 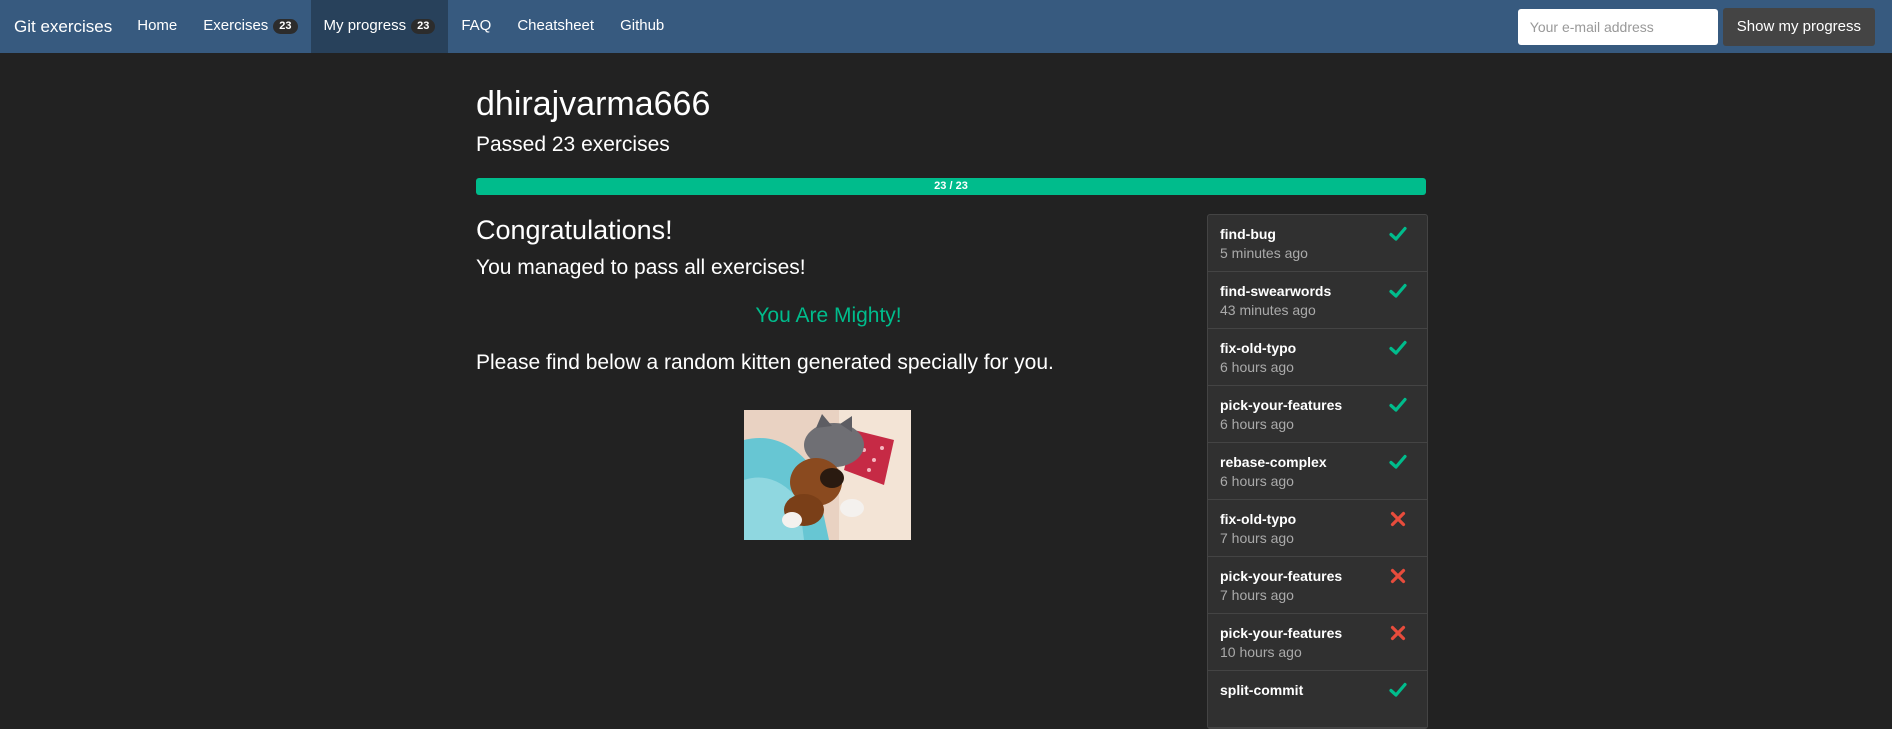 I want to click on attempt-item: fix-old-typo 7 hours ago, so click(x=1317, y=528).